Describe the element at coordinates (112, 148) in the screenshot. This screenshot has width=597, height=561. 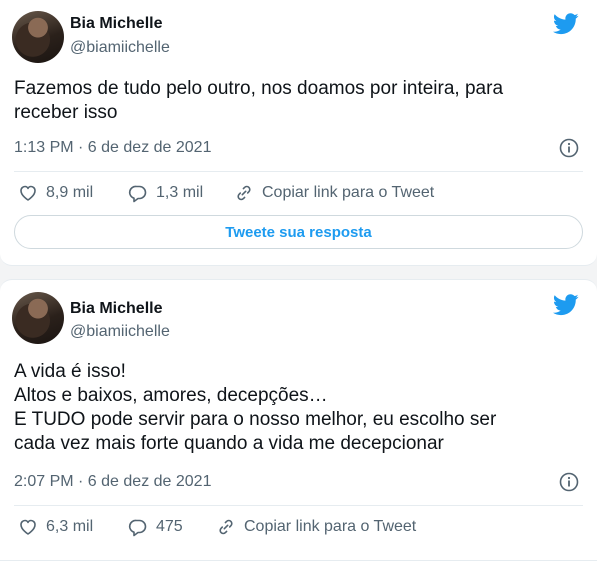
I see `tweet-timestamp: 1:13 PM · 6 de dez de 2021` at that location.